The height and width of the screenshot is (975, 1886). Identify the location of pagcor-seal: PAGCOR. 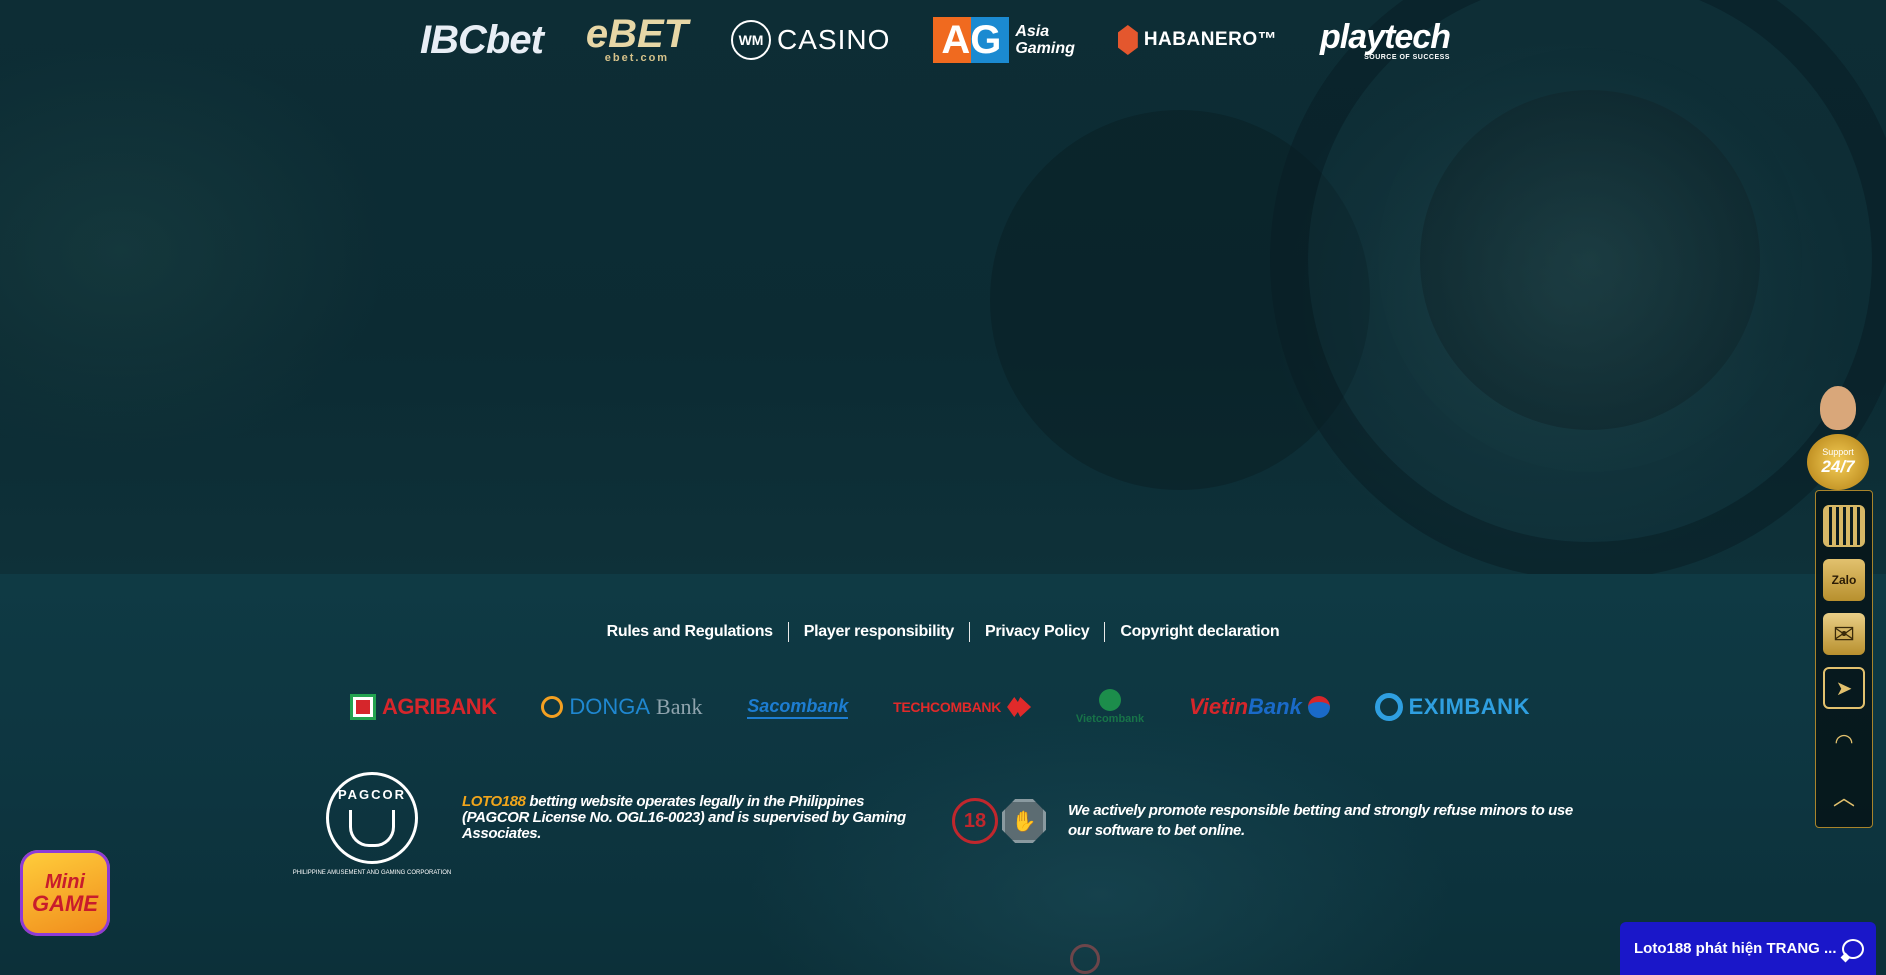
(372, 818).